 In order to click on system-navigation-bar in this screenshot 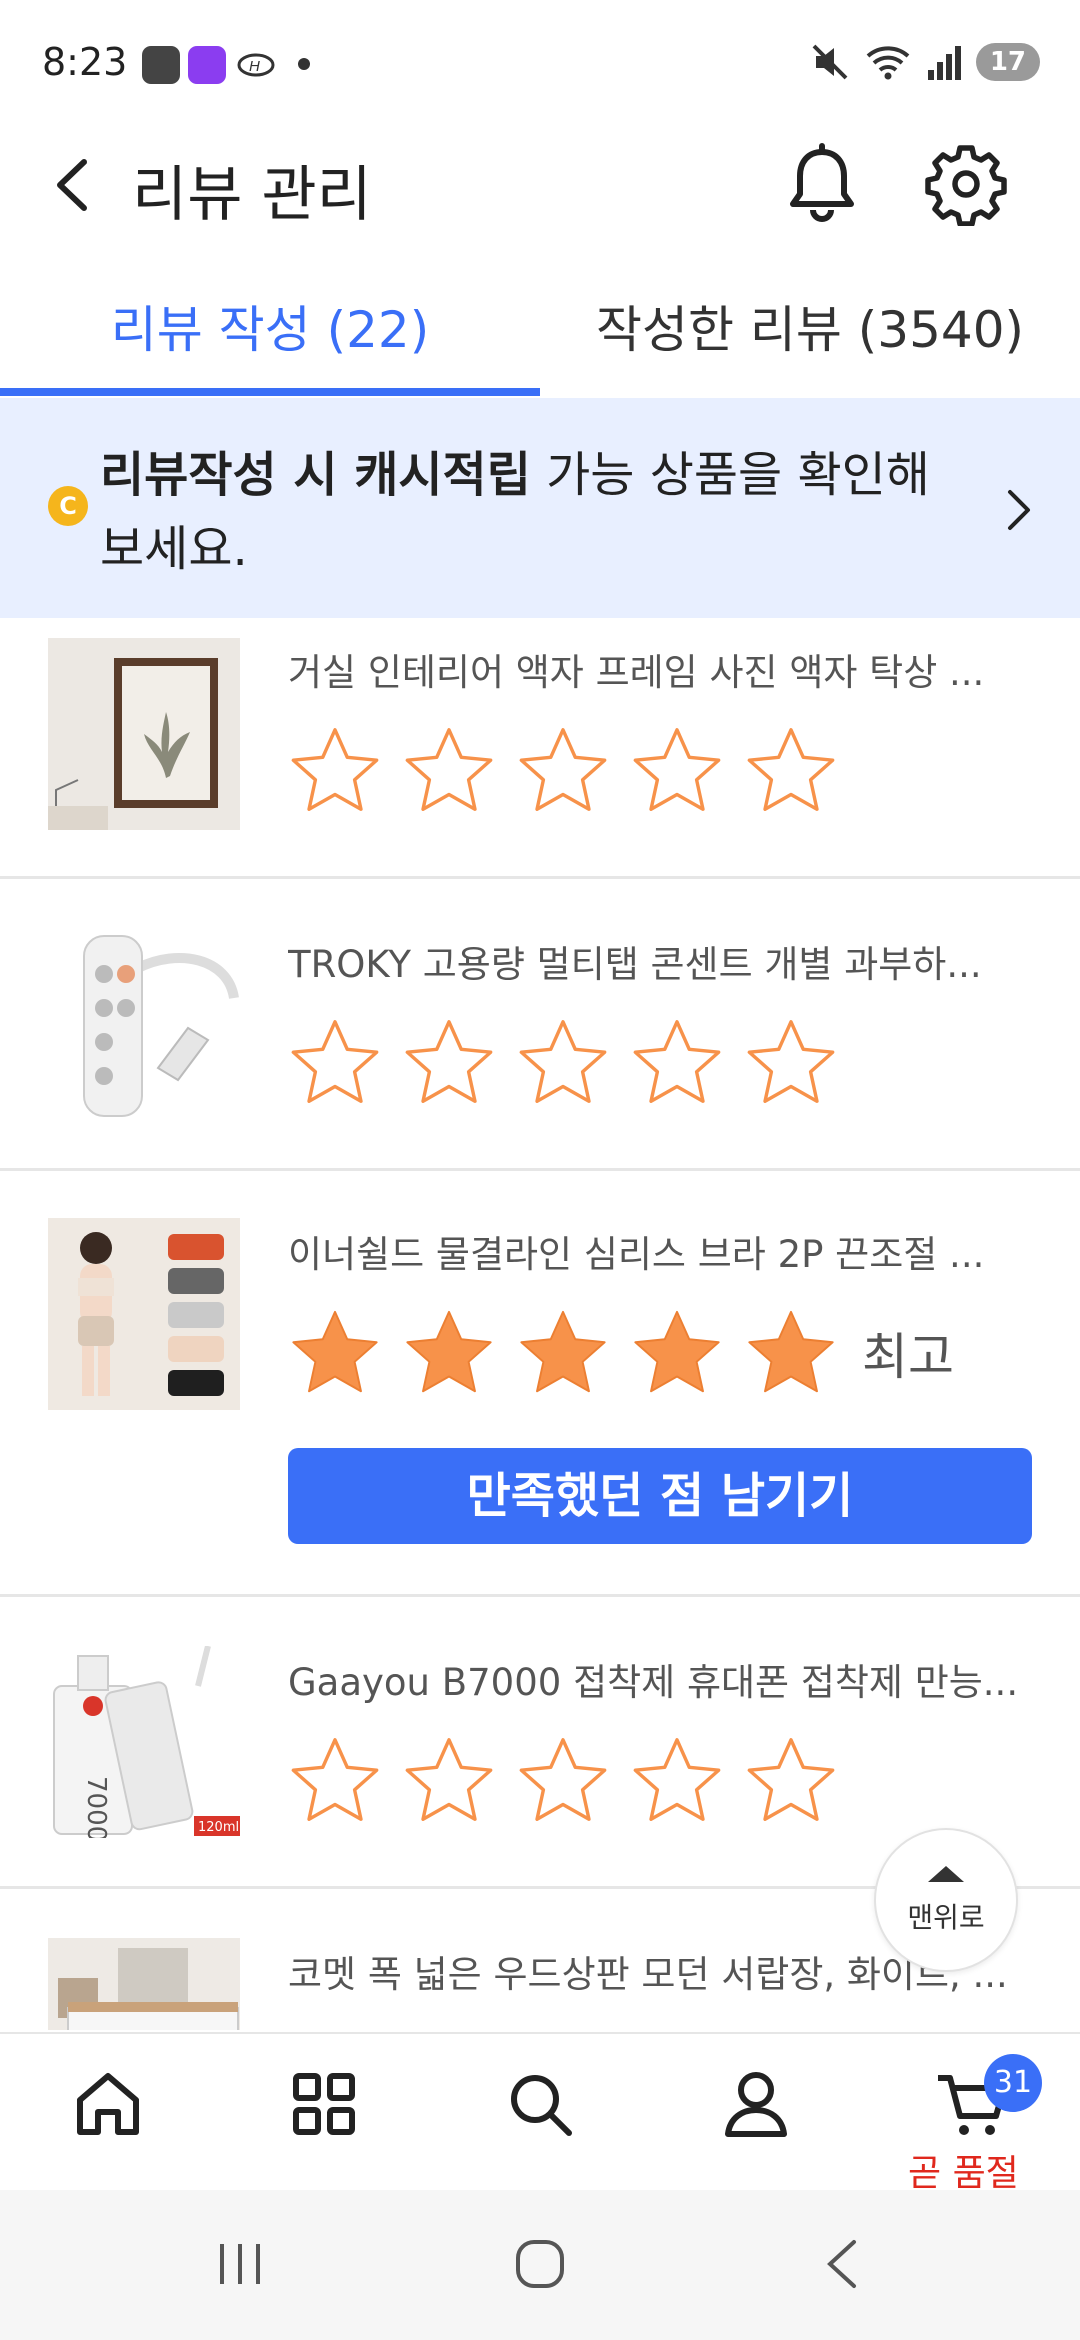, I will do `click(540, 2265)`.